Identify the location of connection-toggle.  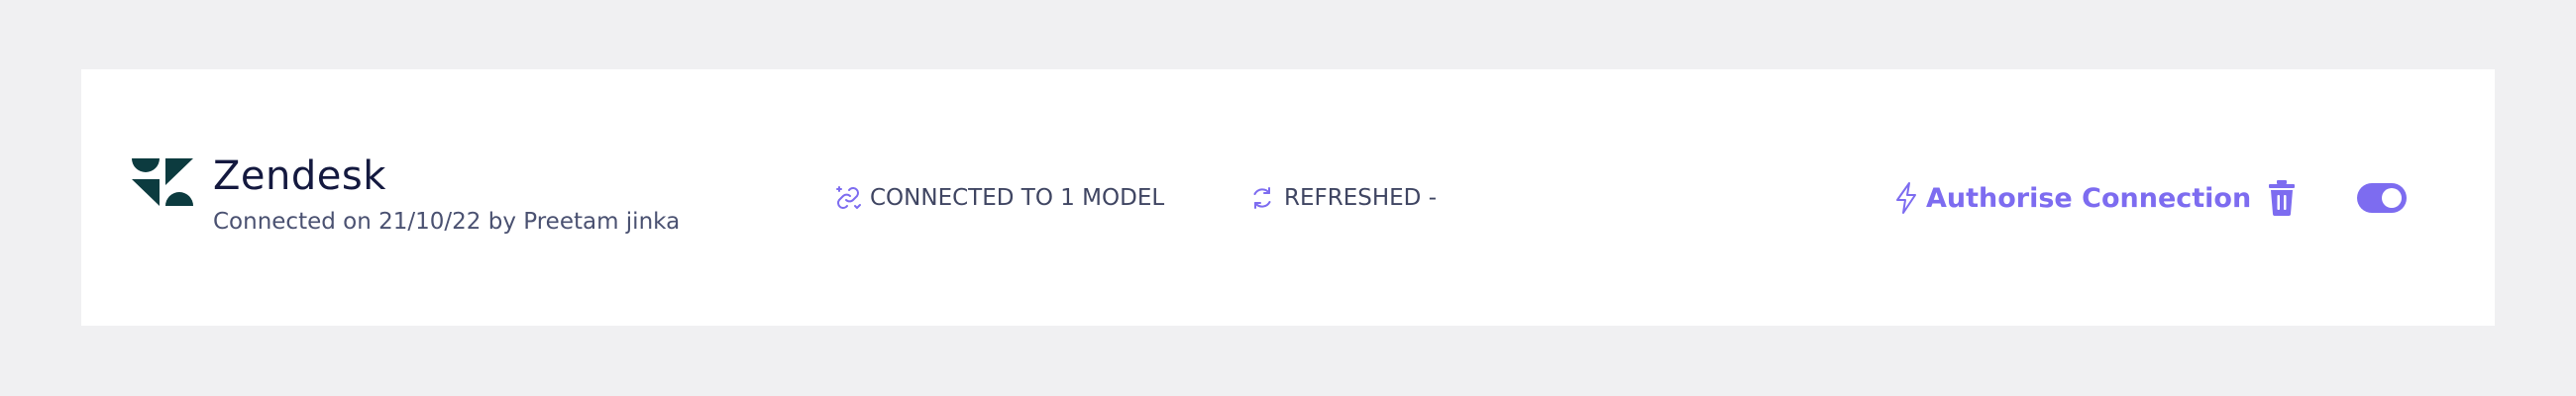
(2382, 198).